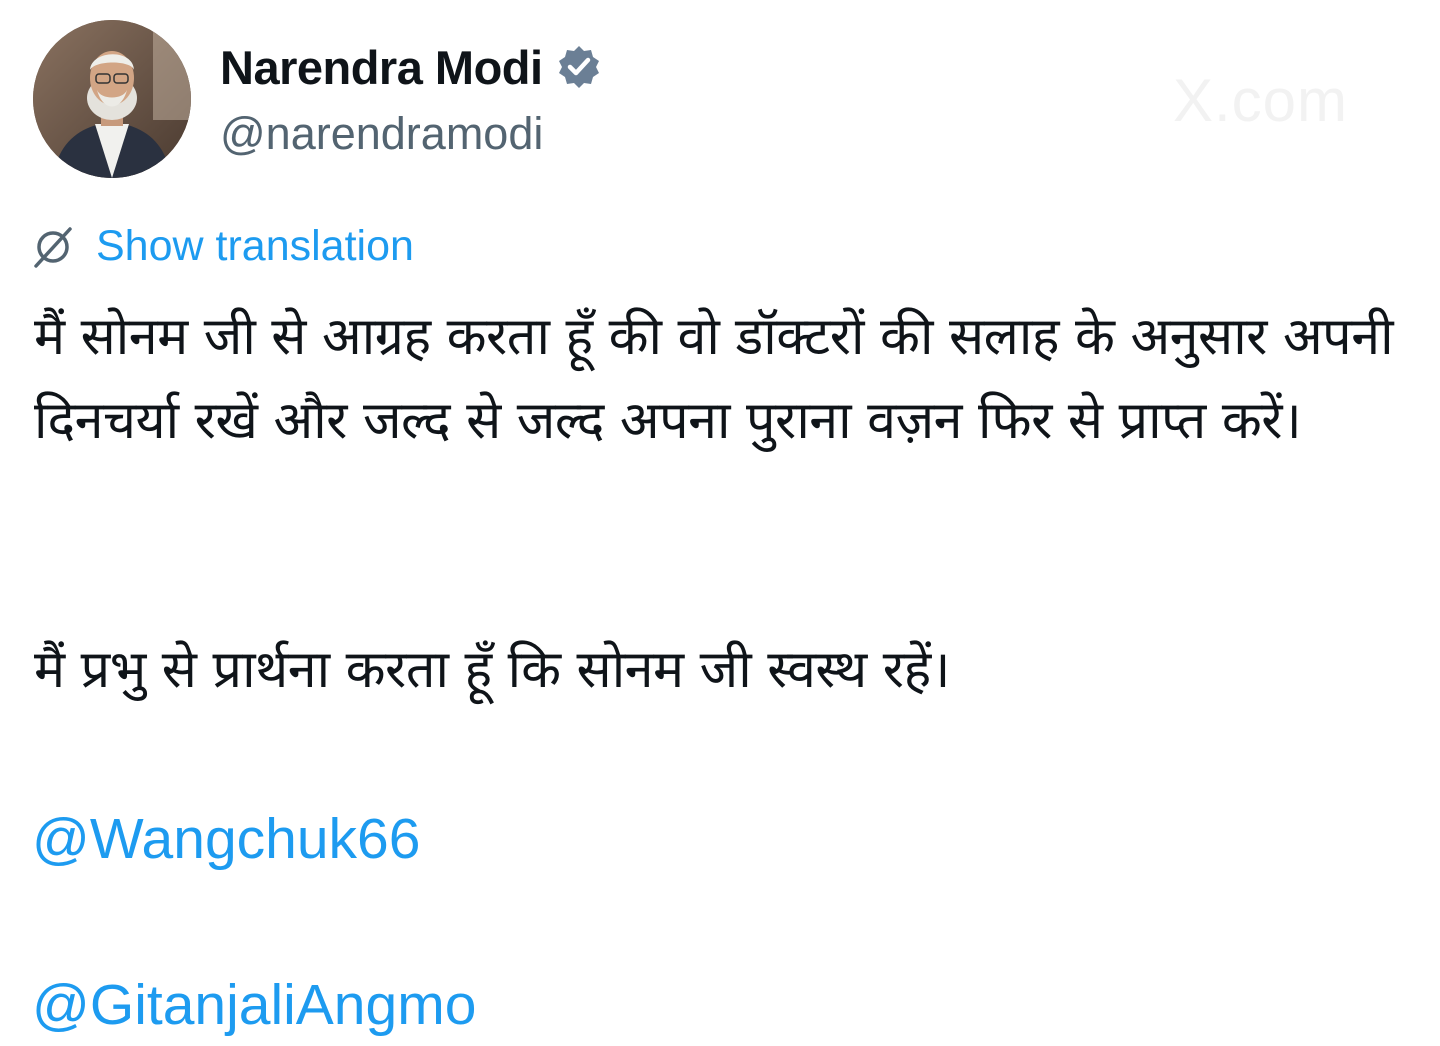 The height and width of the screenshot is (1046, 1440). Describe the element at coordinates (255, 246) in the screenshot. I see `show-translation-label: Show translation` at that location.